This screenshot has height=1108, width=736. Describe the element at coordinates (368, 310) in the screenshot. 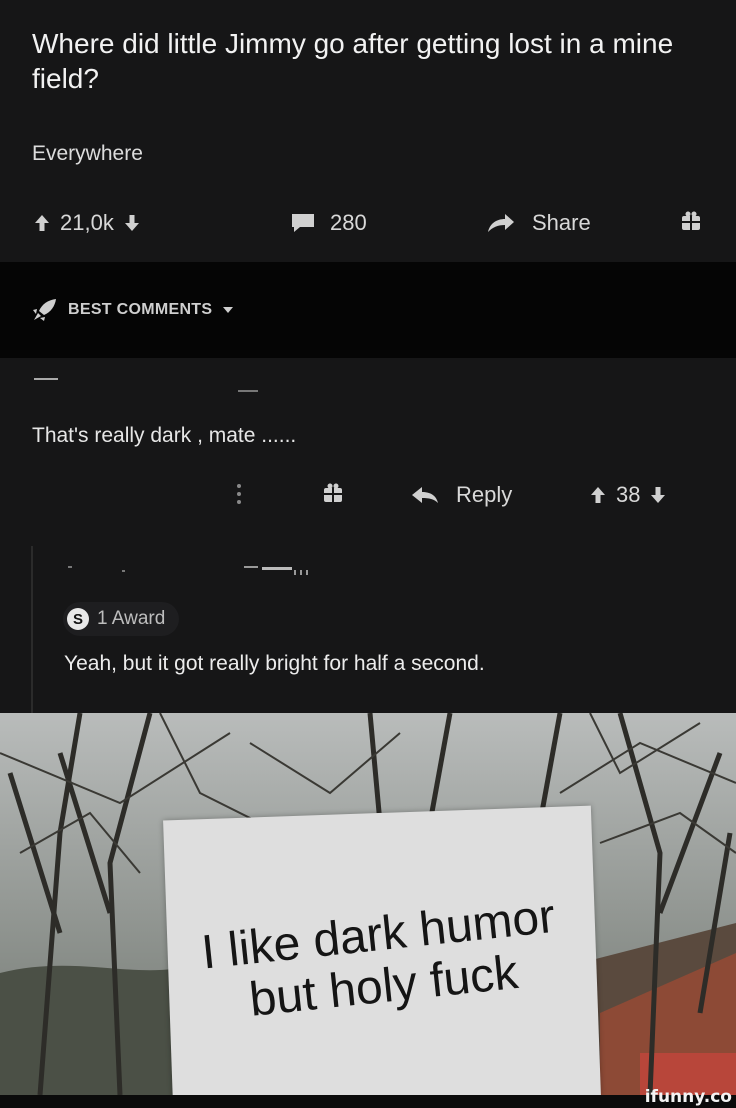

I see `best-comments-bar: BEST COMMENTS` at that location.